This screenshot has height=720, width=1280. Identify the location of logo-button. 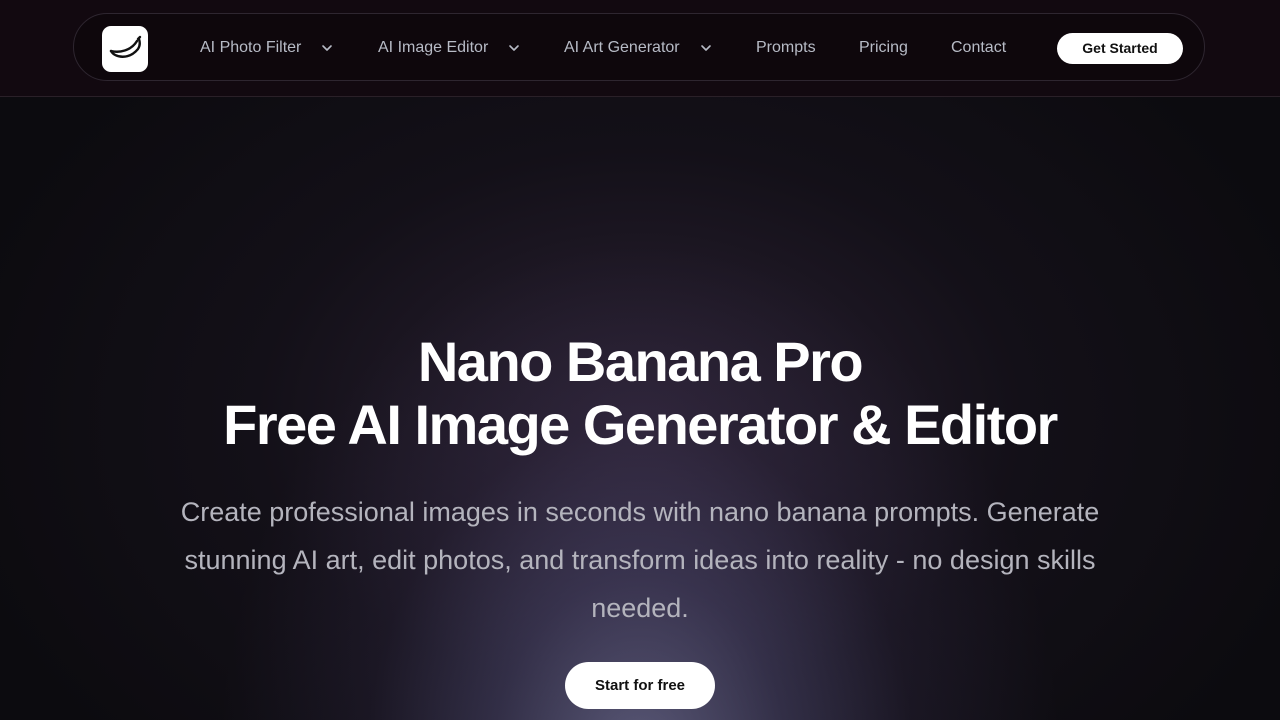
(125, 49).